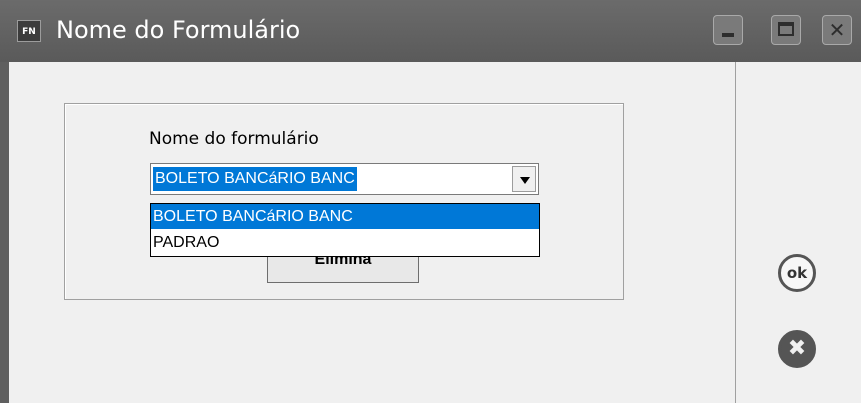 This screenshot has width=861, height=403. I want to click on close-button: ✕, so click(837, 30).